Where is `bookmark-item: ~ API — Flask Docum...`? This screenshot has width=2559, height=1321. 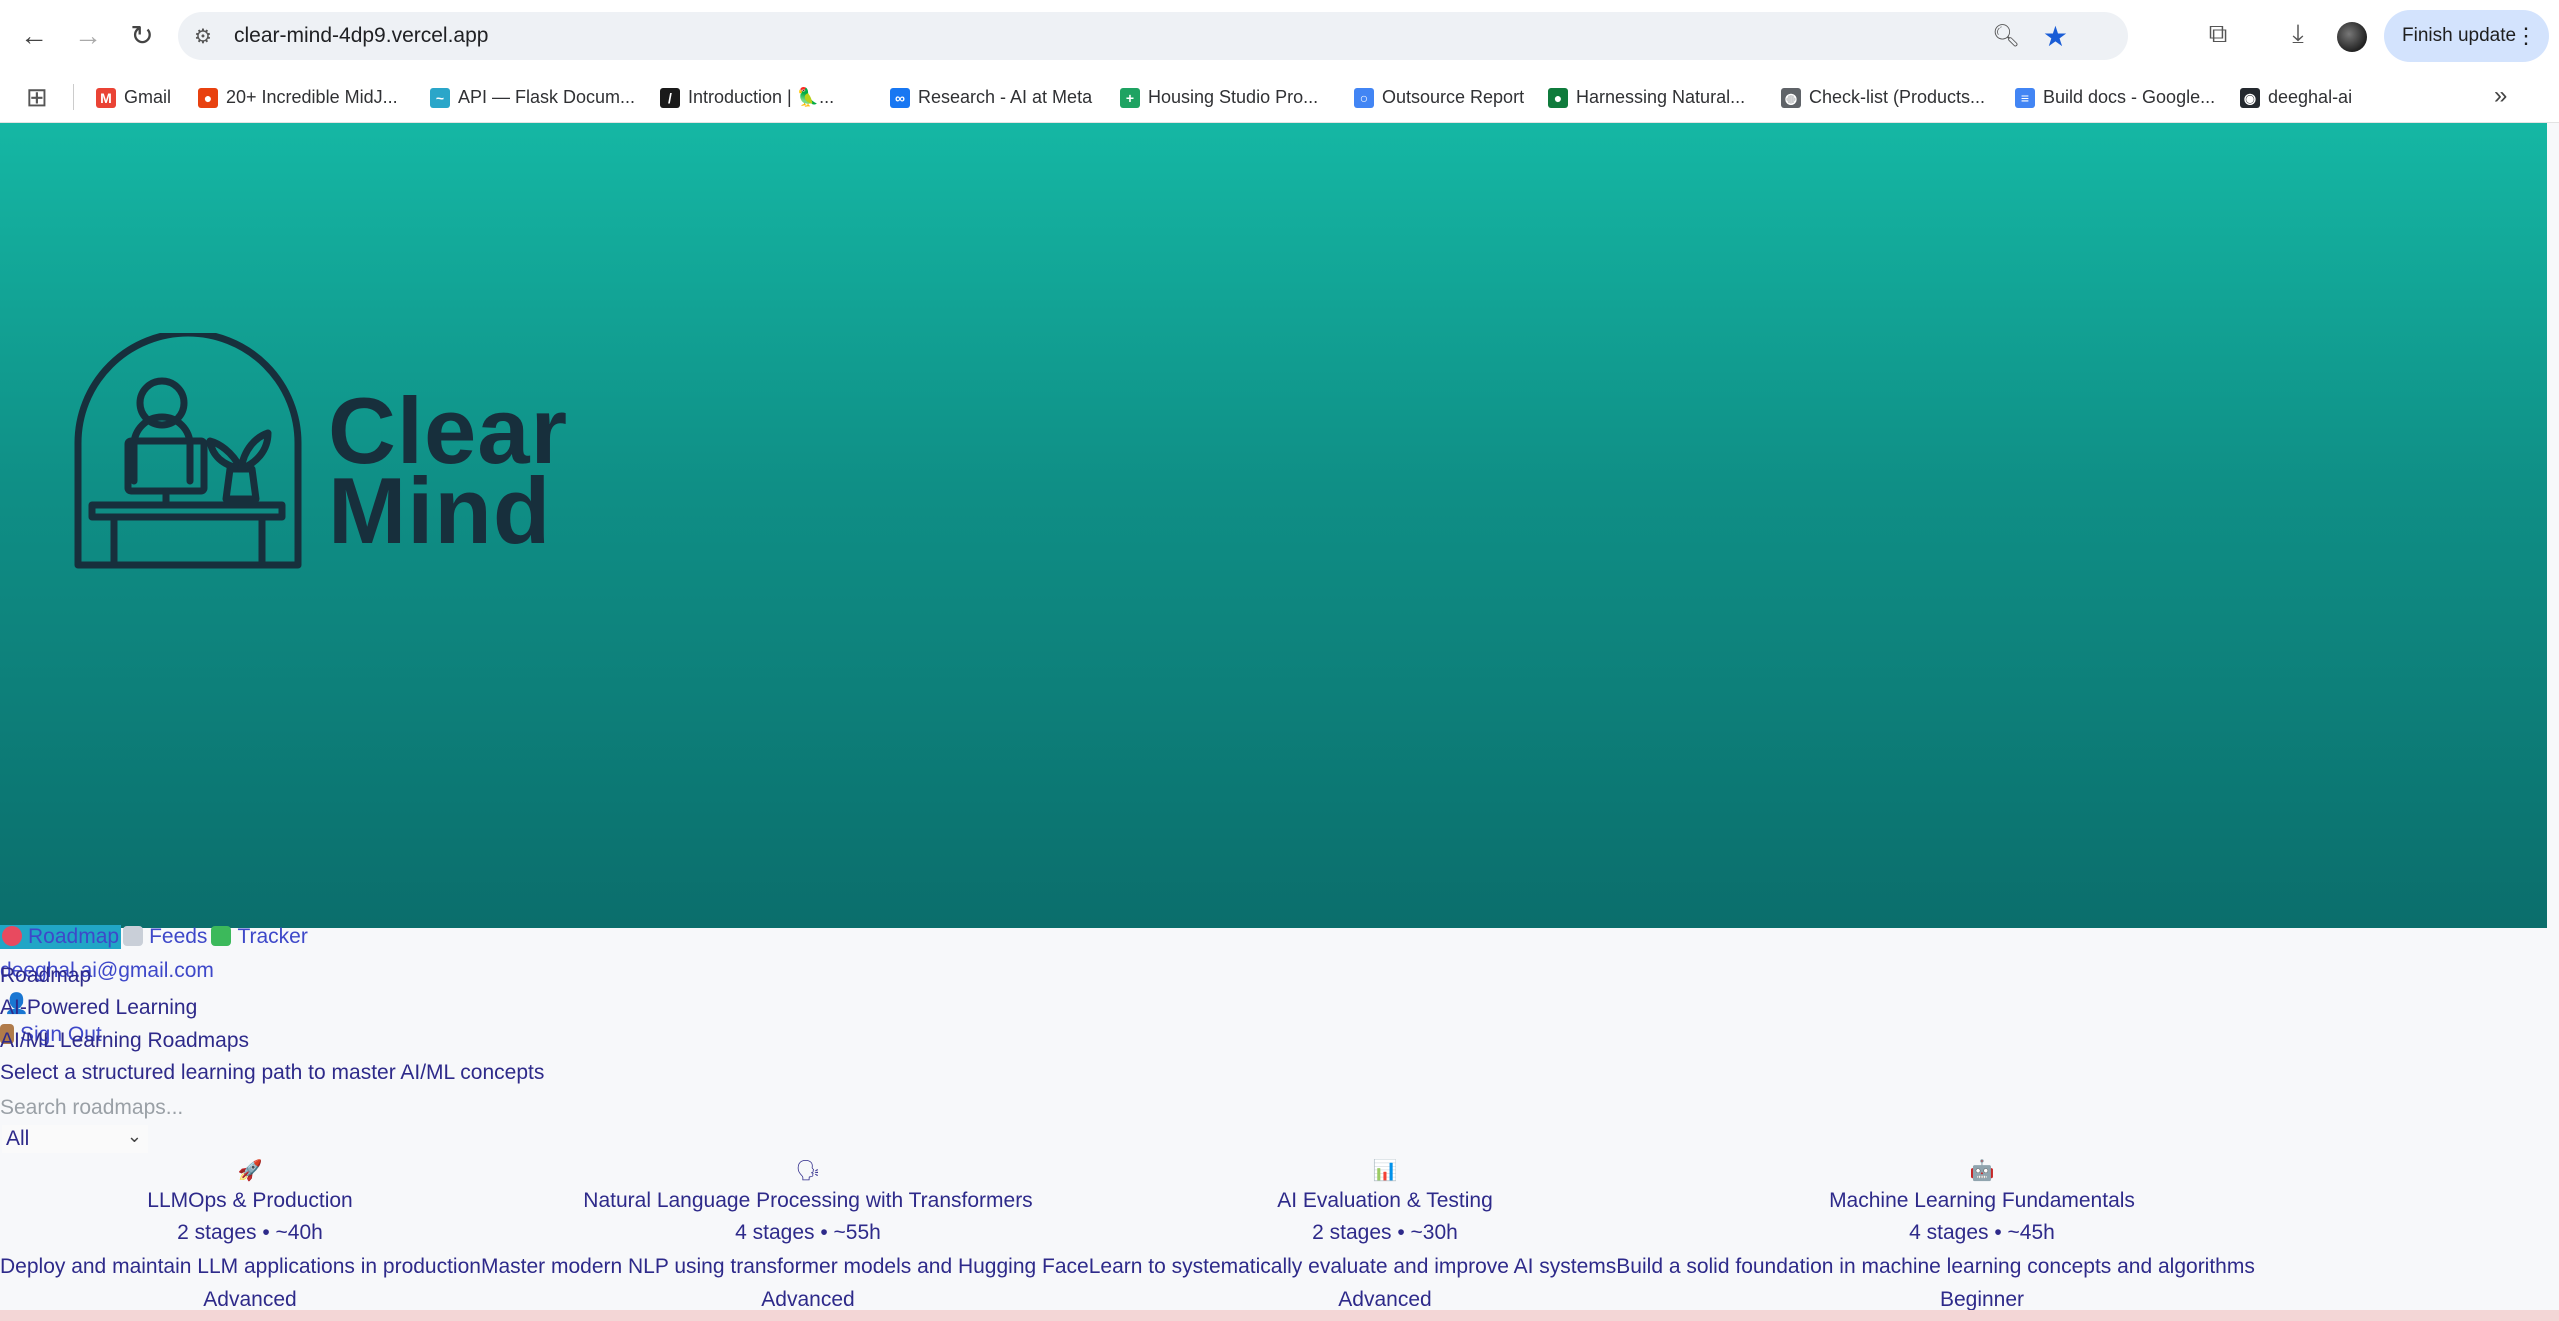 bookmark-item: ~ API — Flask Docum... is located at coordinates (532, 97).